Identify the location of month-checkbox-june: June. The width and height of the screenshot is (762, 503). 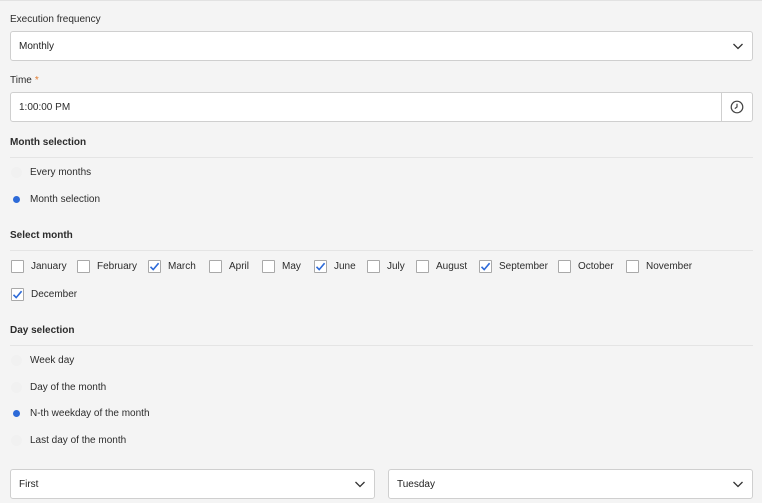
(335, 266).